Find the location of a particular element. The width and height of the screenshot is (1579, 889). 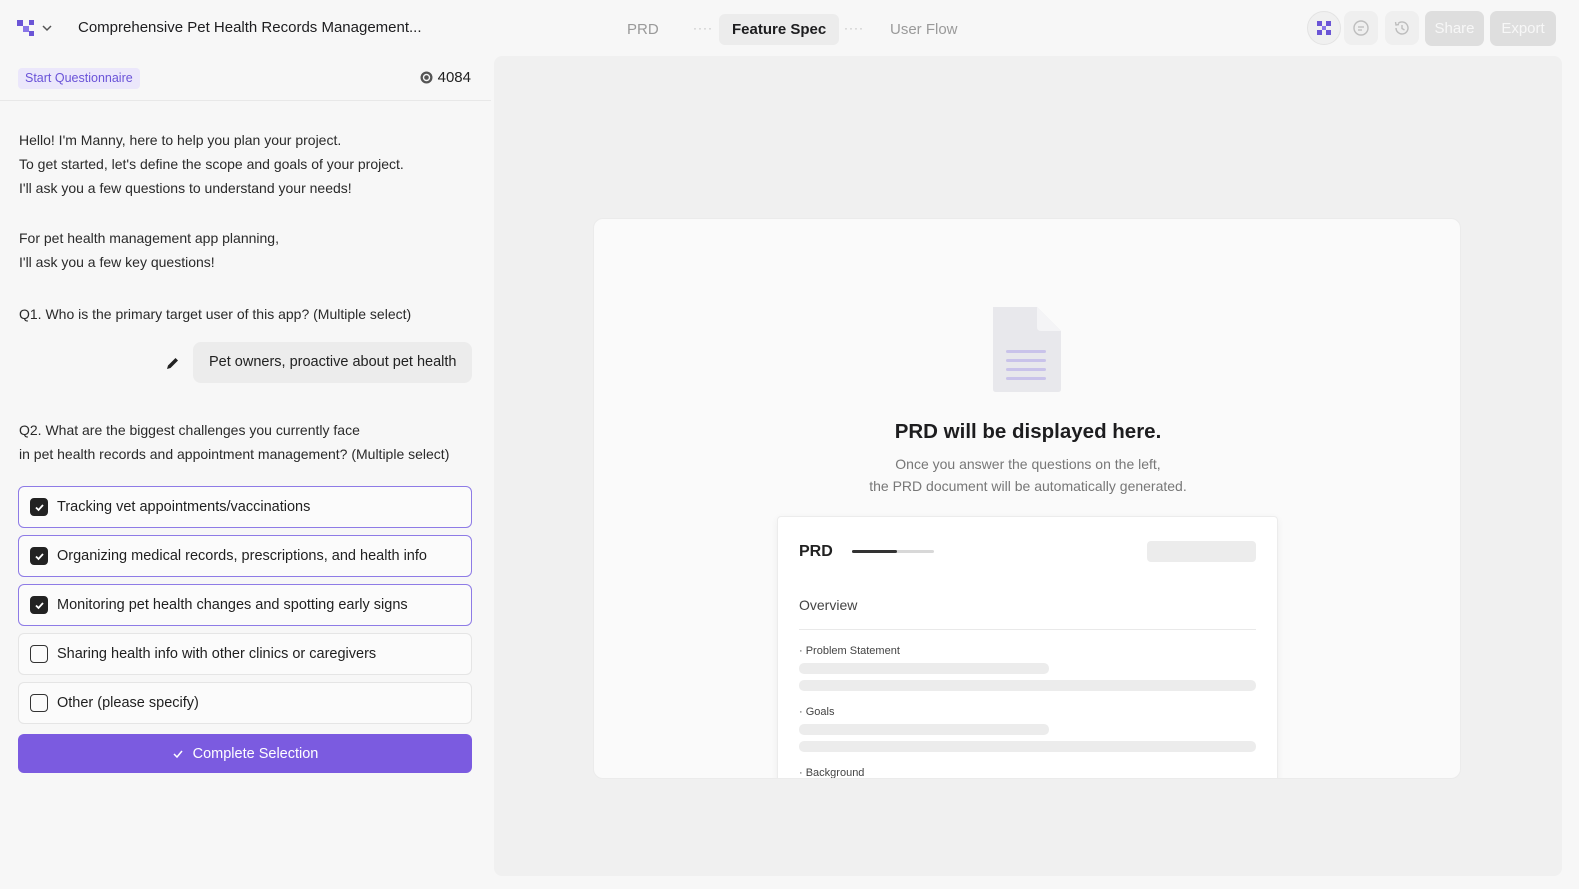

assistant-button is located at coordinates (1324, 28).